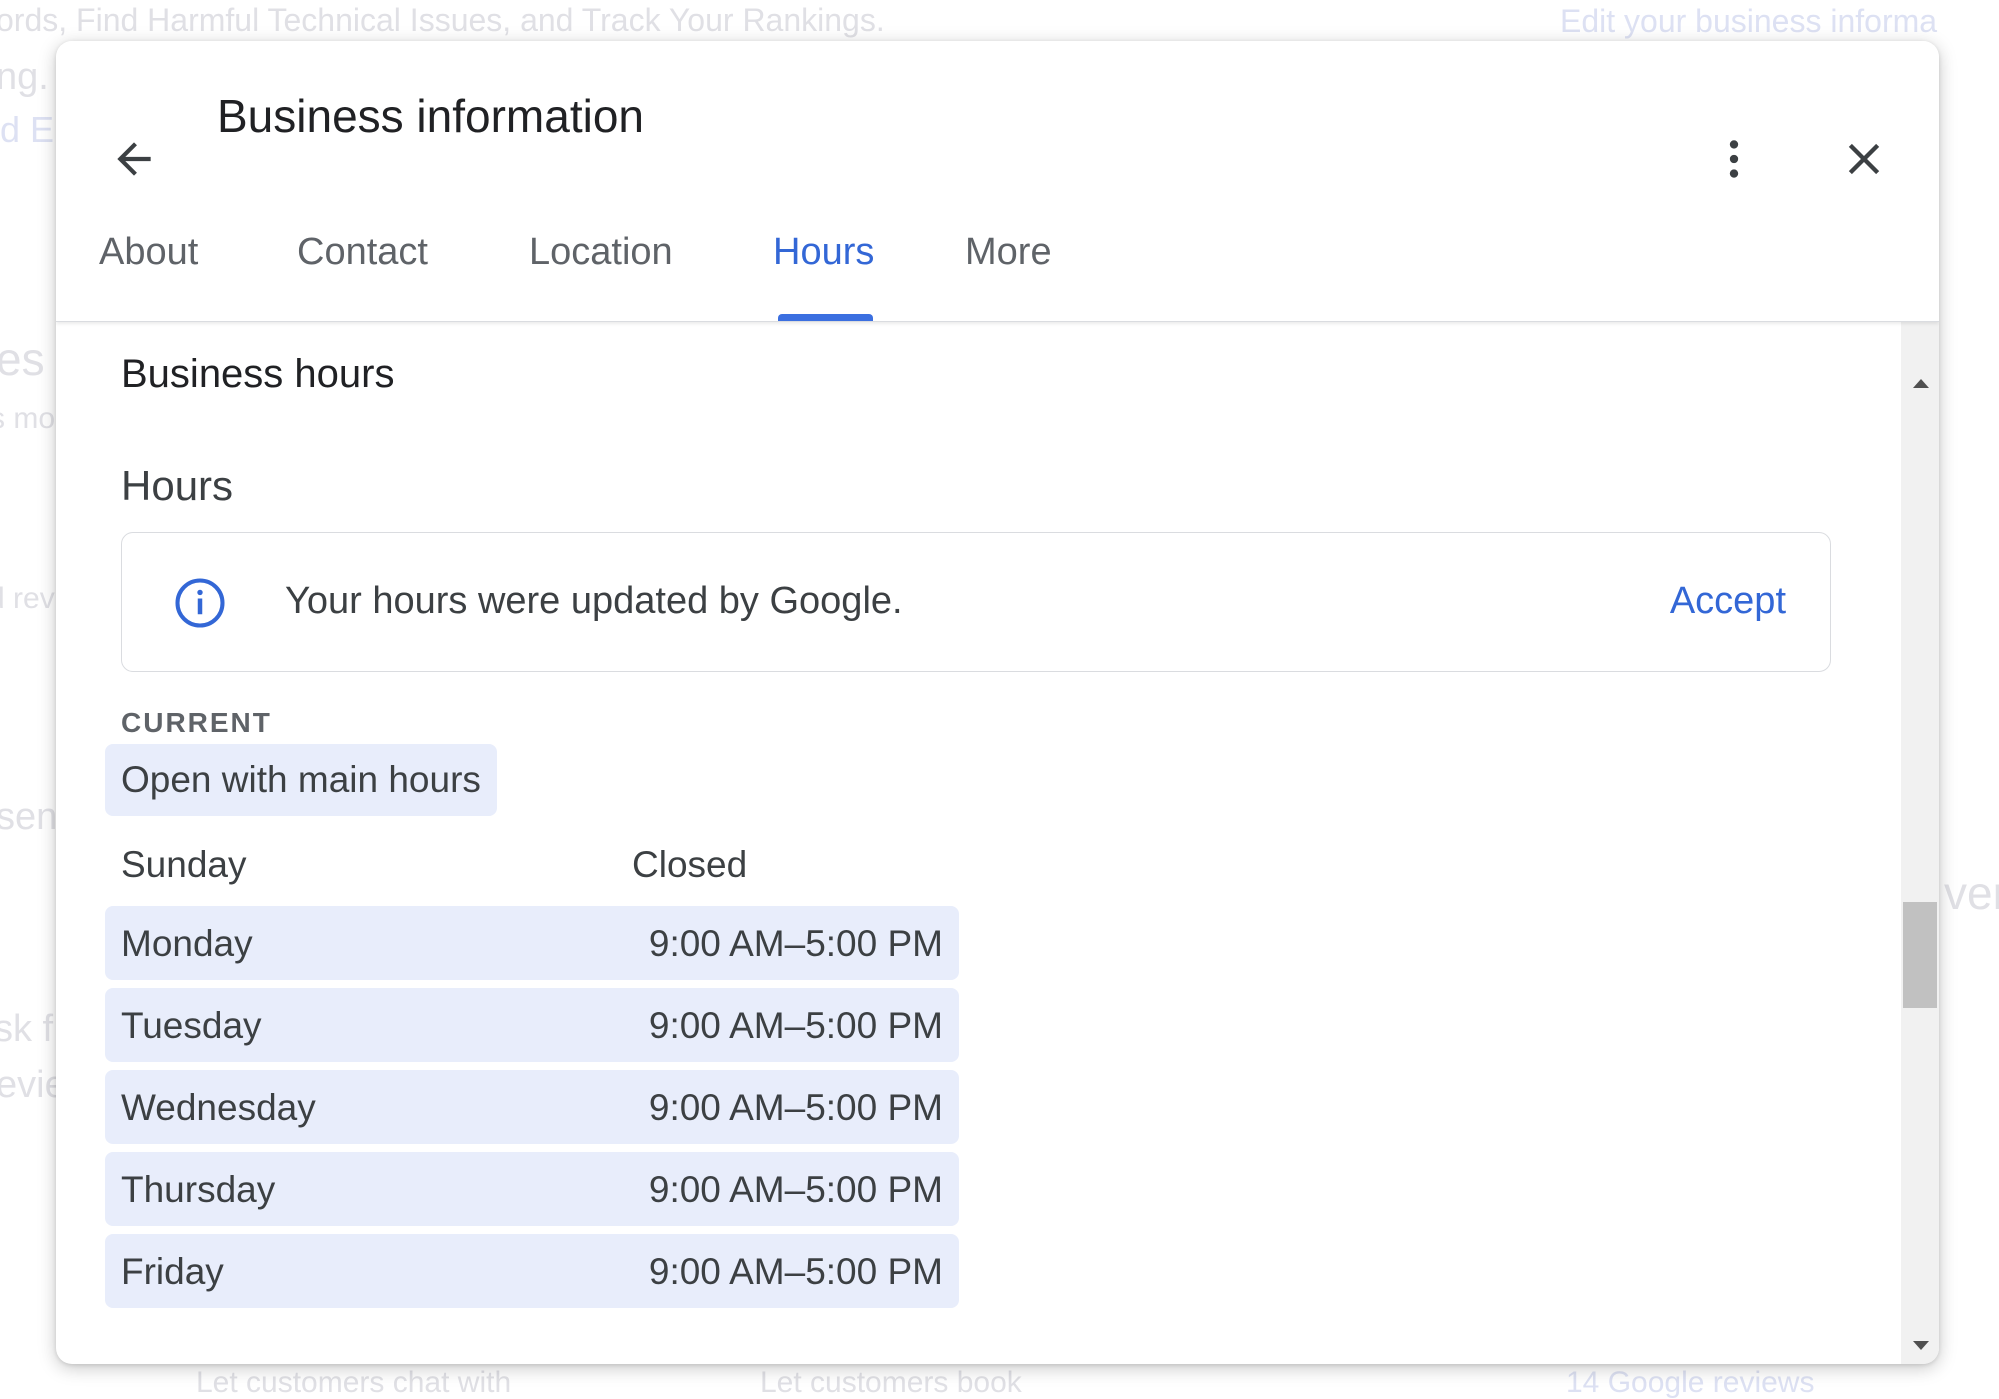 This screenshot has height=1399, width=1999. What do you see at coordinates (1921, 383) in the screenshot?
I see `scroll-up-icon` at bounding box center [1921, 383].